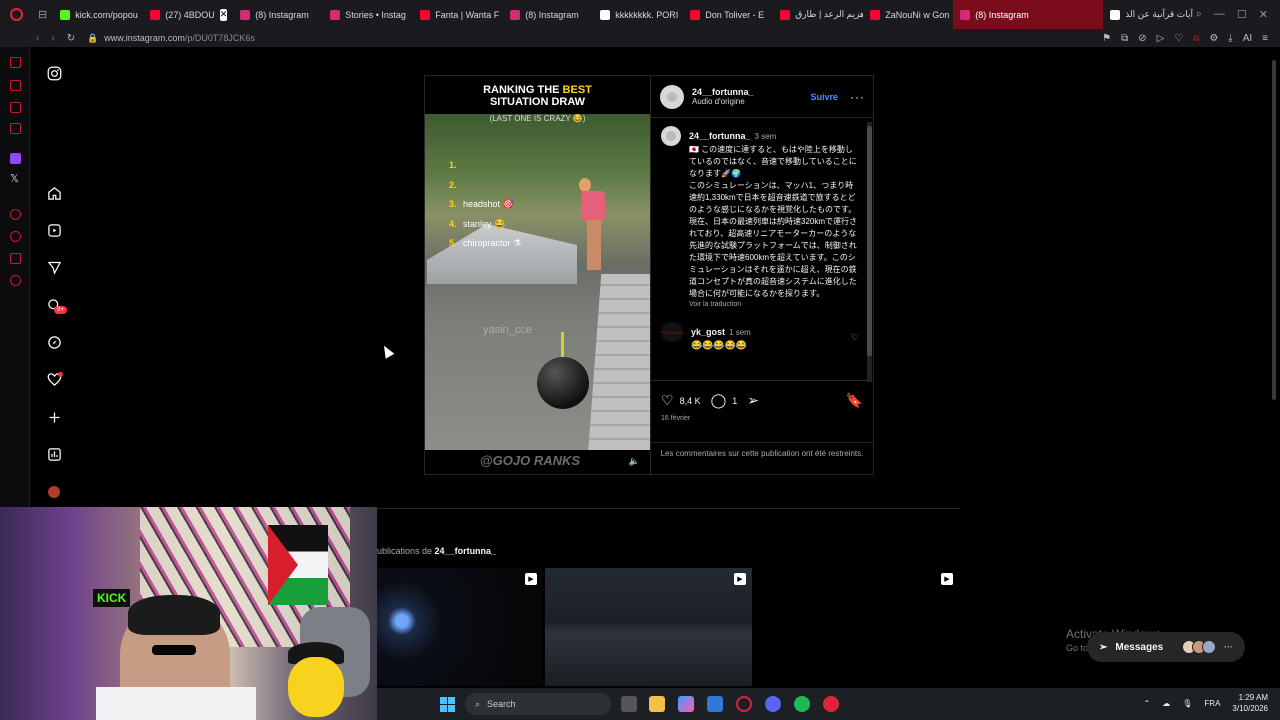 This screenshot has height=720, width=1280. I want to click on comment-avatar: PCG GANG, so click(672, 332).